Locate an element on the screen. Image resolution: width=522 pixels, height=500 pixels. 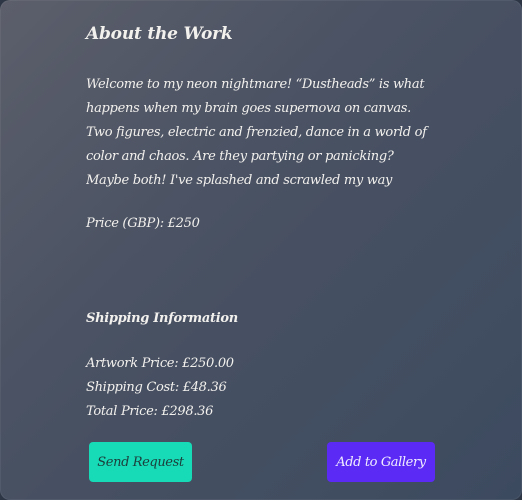
about-title: About the Work is located at coordinates (159, 34).